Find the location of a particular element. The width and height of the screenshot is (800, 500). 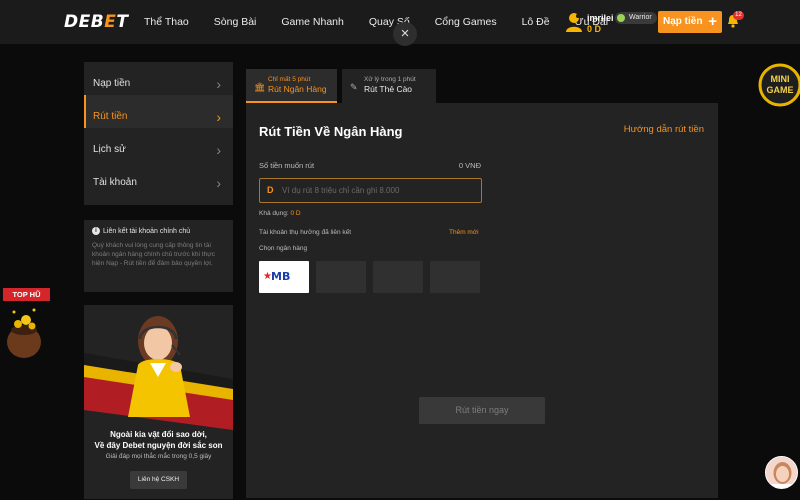

tab-card-withdraw: ✎ Xử lý trong 1 phút Rút Thẻ Cào is located at coordinates (389, 86).